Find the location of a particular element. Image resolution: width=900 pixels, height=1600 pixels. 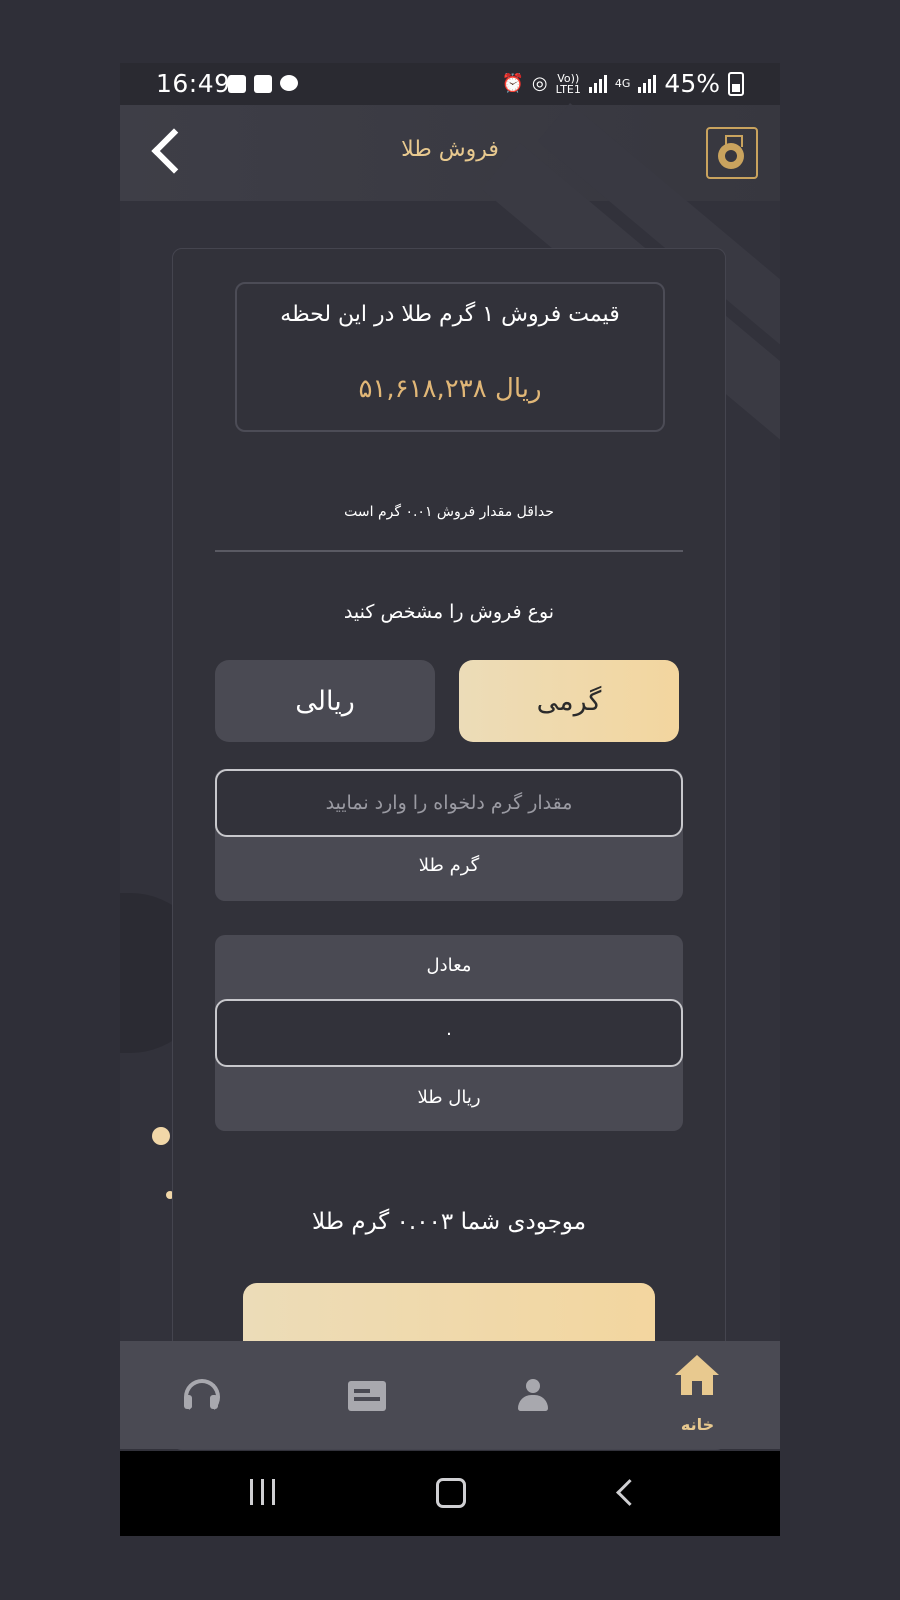

home-icon is located at coordinates (697, 1375).